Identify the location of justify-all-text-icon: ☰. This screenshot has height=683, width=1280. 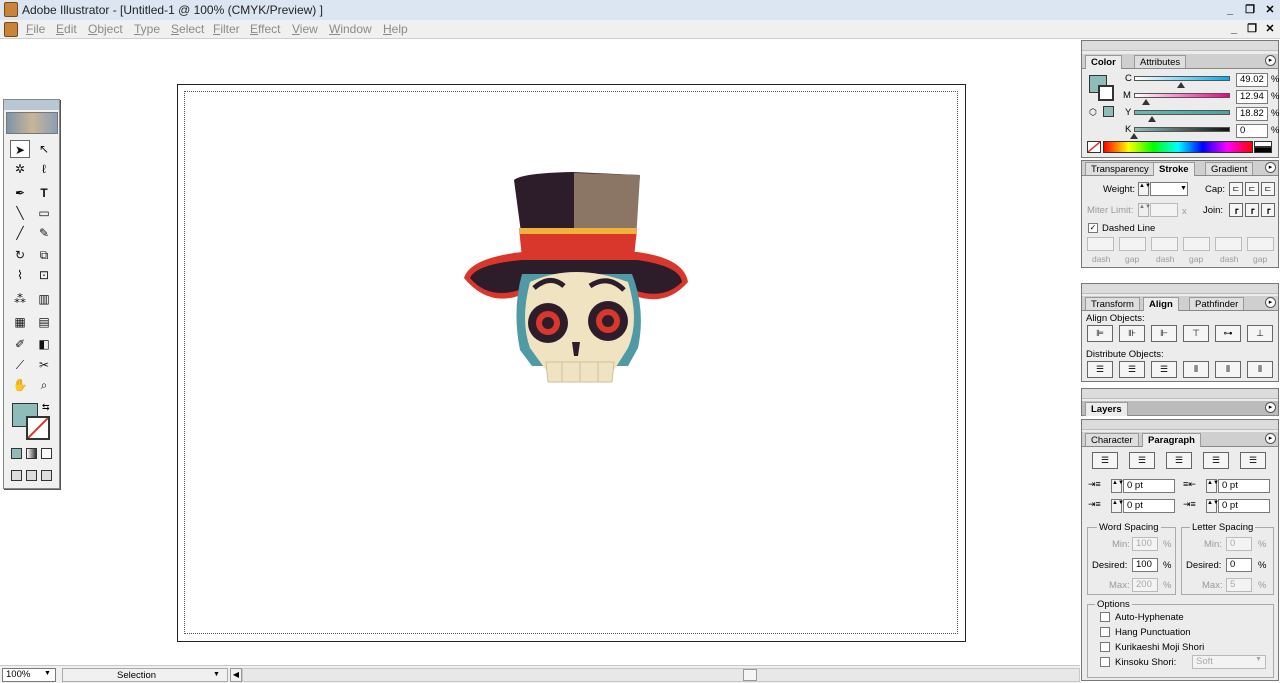
(1253, 460).